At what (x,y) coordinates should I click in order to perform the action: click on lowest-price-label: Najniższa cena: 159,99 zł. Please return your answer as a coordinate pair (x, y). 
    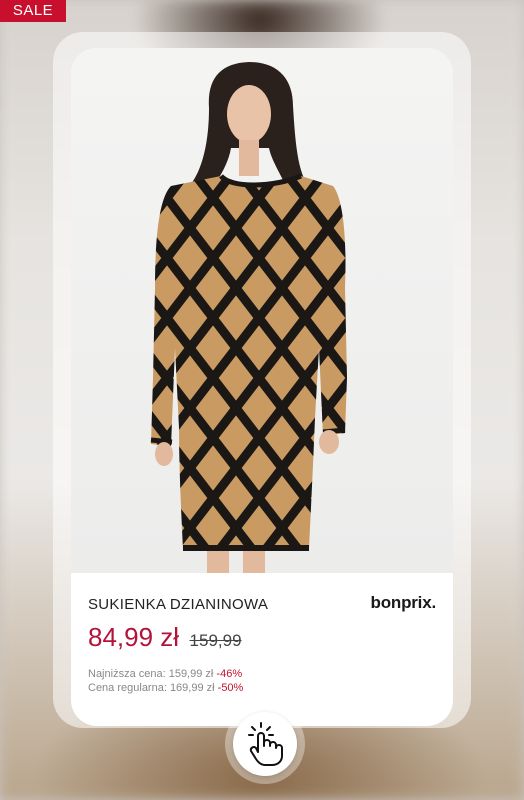
    Looking at the image, I should click on (151, 674).